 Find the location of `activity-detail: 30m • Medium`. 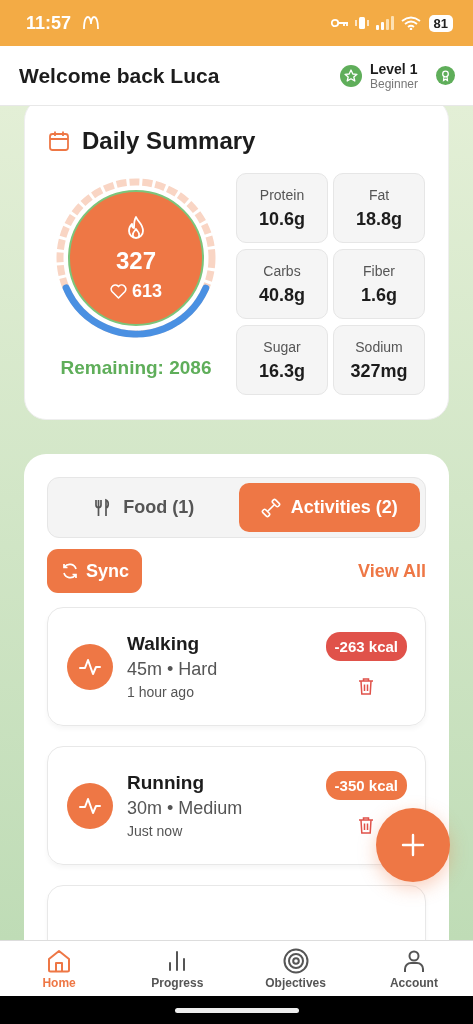

activity-detail: 30m • Medium is located at coordinates (185, 808).